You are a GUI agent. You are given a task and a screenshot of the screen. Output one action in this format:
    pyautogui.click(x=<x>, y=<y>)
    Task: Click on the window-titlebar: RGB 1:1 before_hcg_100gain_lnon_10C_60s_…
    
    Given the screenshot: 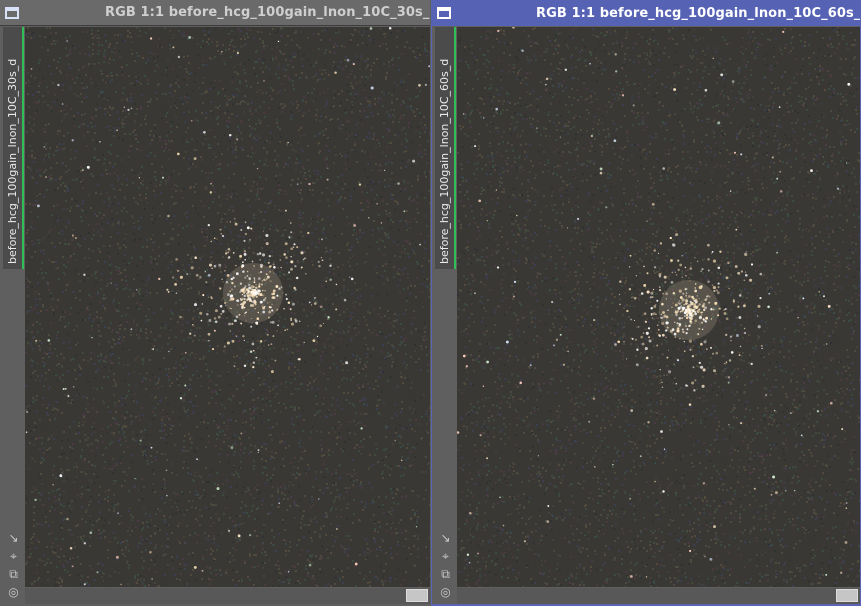 What is the action you would take?
    pyautogui.click(x=646, y=13)
    